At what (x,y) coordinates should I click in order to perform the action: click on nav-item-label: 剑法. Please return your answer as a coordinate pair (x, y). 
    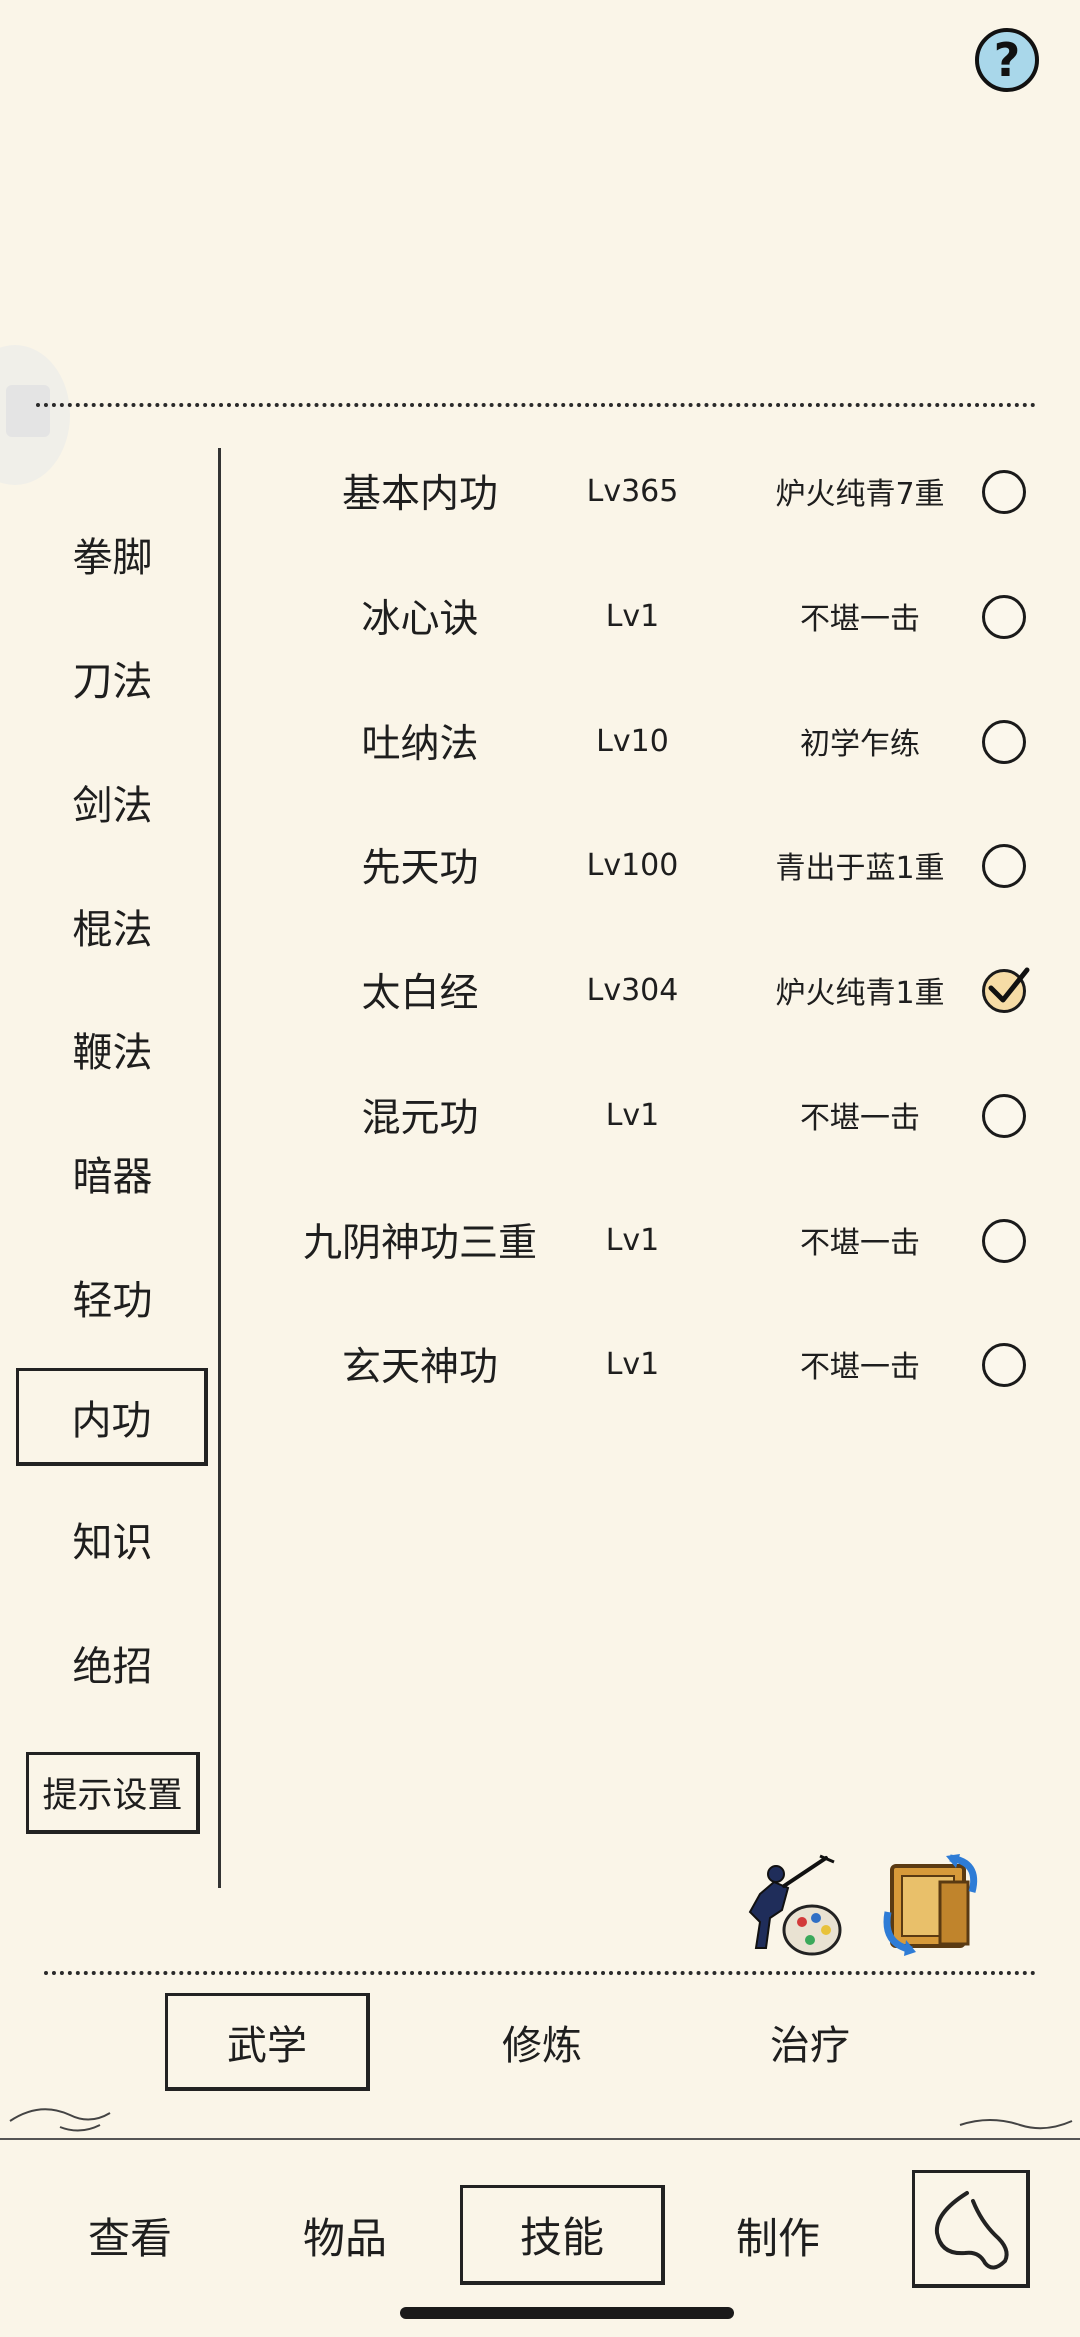
    Looking at the image, I should click on (112, 806).